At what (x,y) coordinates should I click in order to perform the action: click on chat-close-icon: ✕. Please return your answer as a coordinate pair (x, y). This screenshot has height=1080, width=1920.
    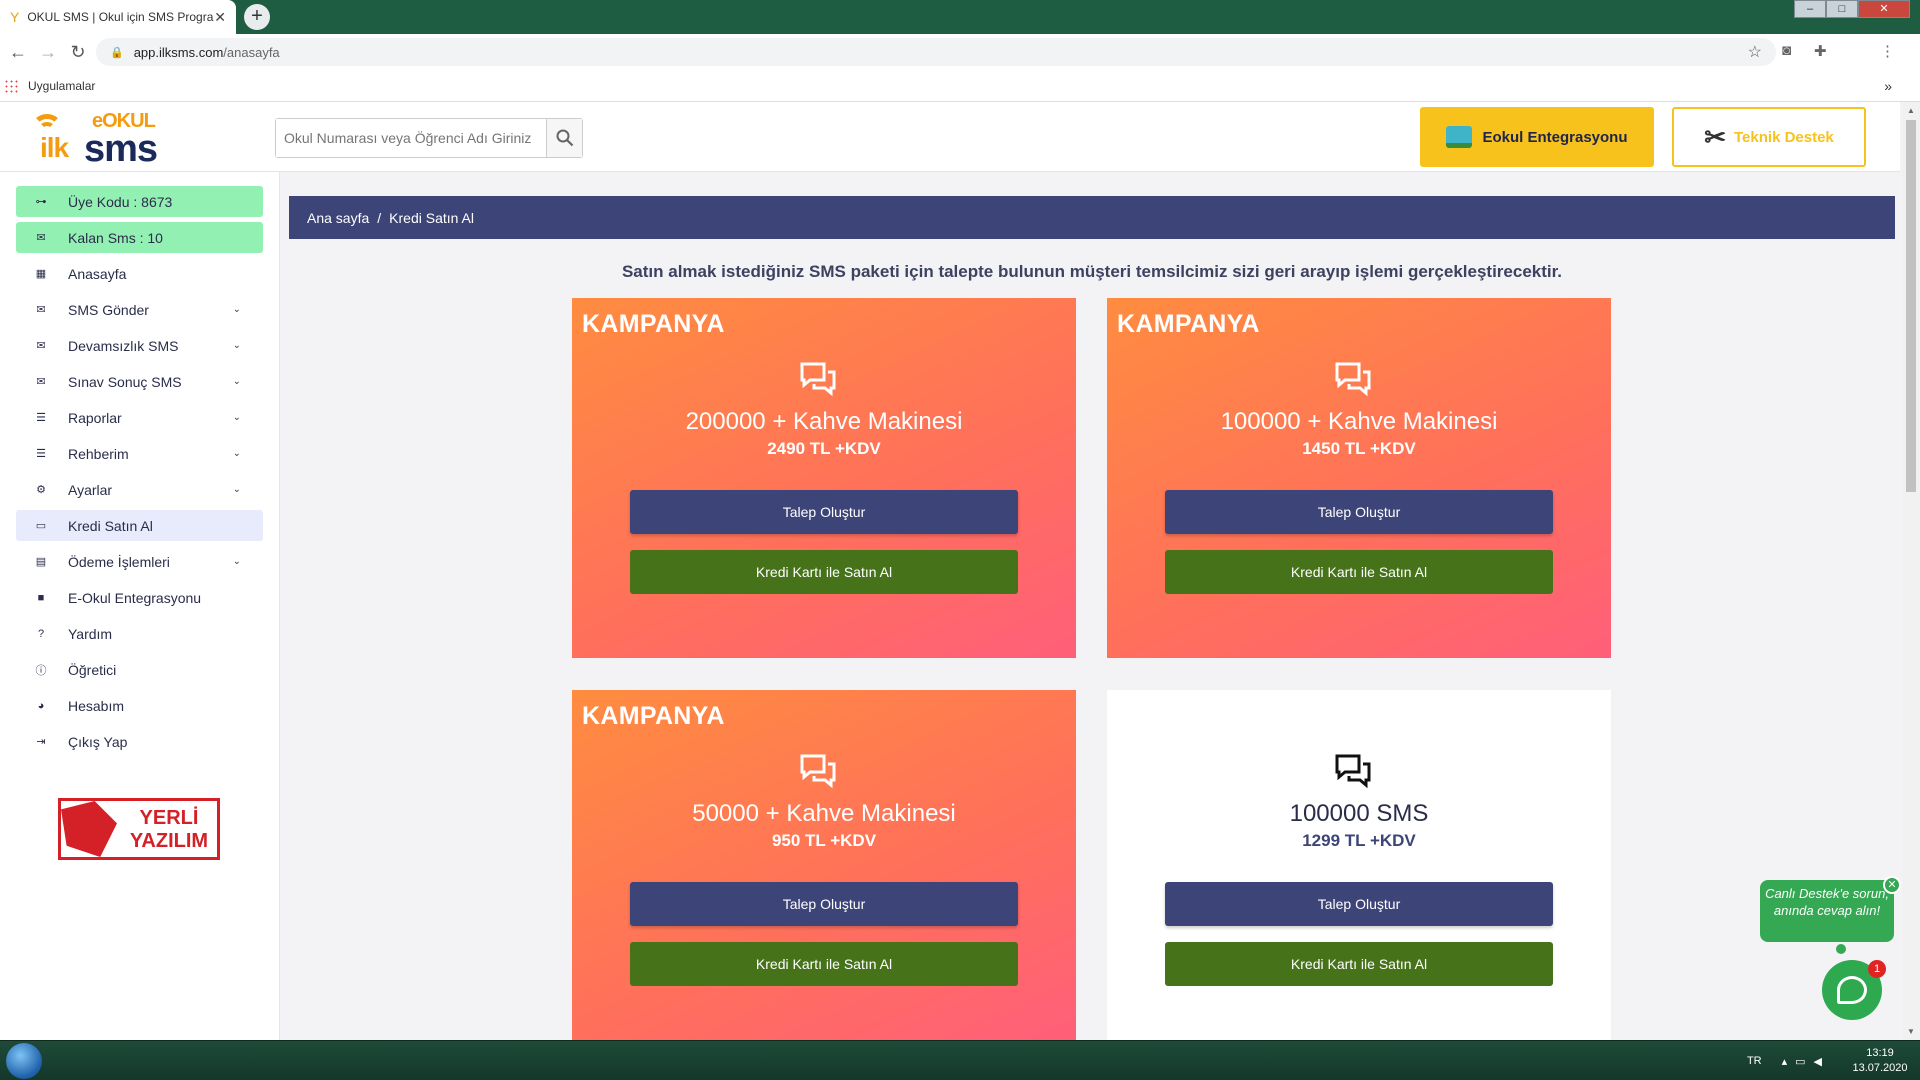
    Looking at the image, I should click on (1892, 885).